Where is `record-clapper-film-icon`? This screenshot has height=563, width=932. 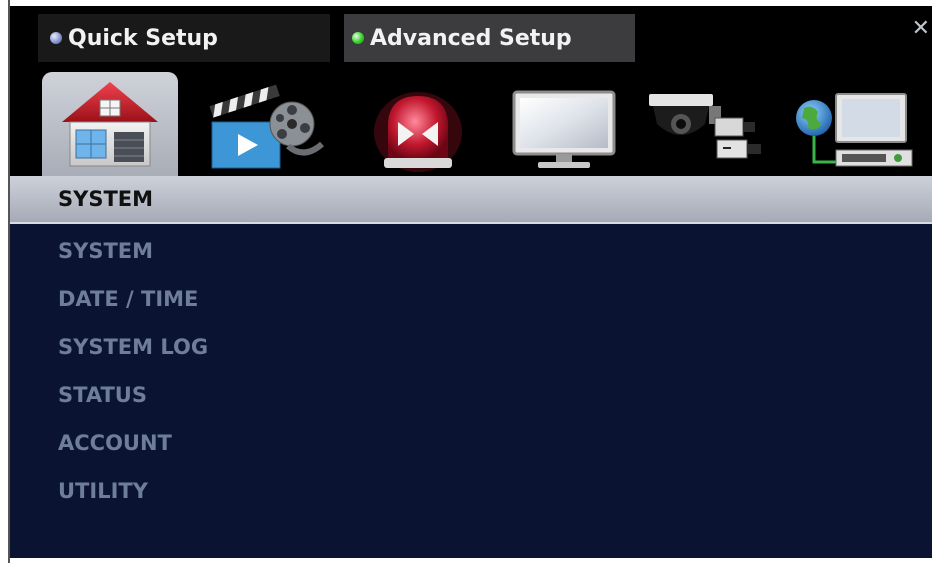
record-clapper-film-icon is located at coordinates (266, 126).